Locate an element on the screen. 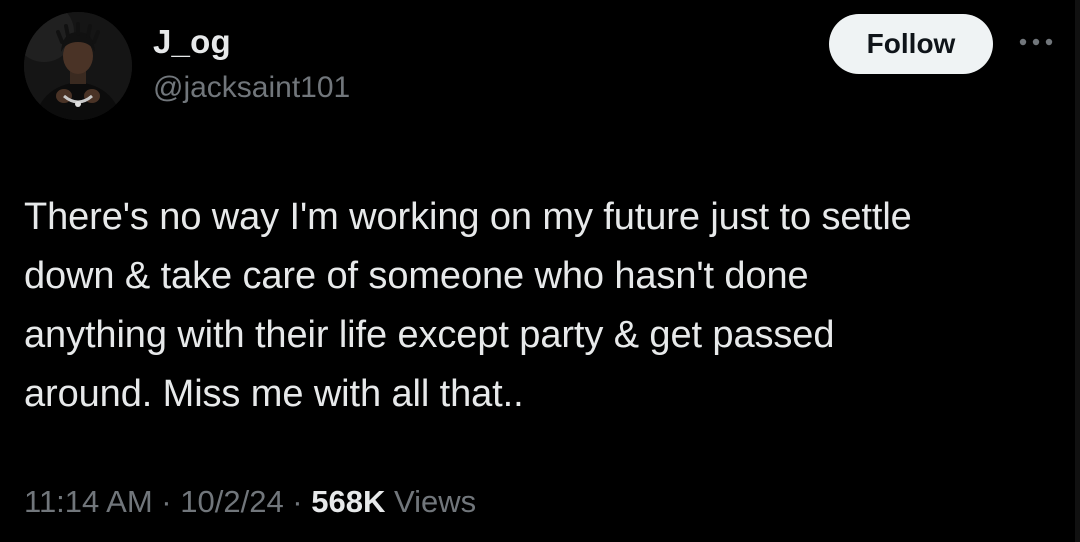  tweet-date: 10/2/24 is located at coordinates (231, 501).